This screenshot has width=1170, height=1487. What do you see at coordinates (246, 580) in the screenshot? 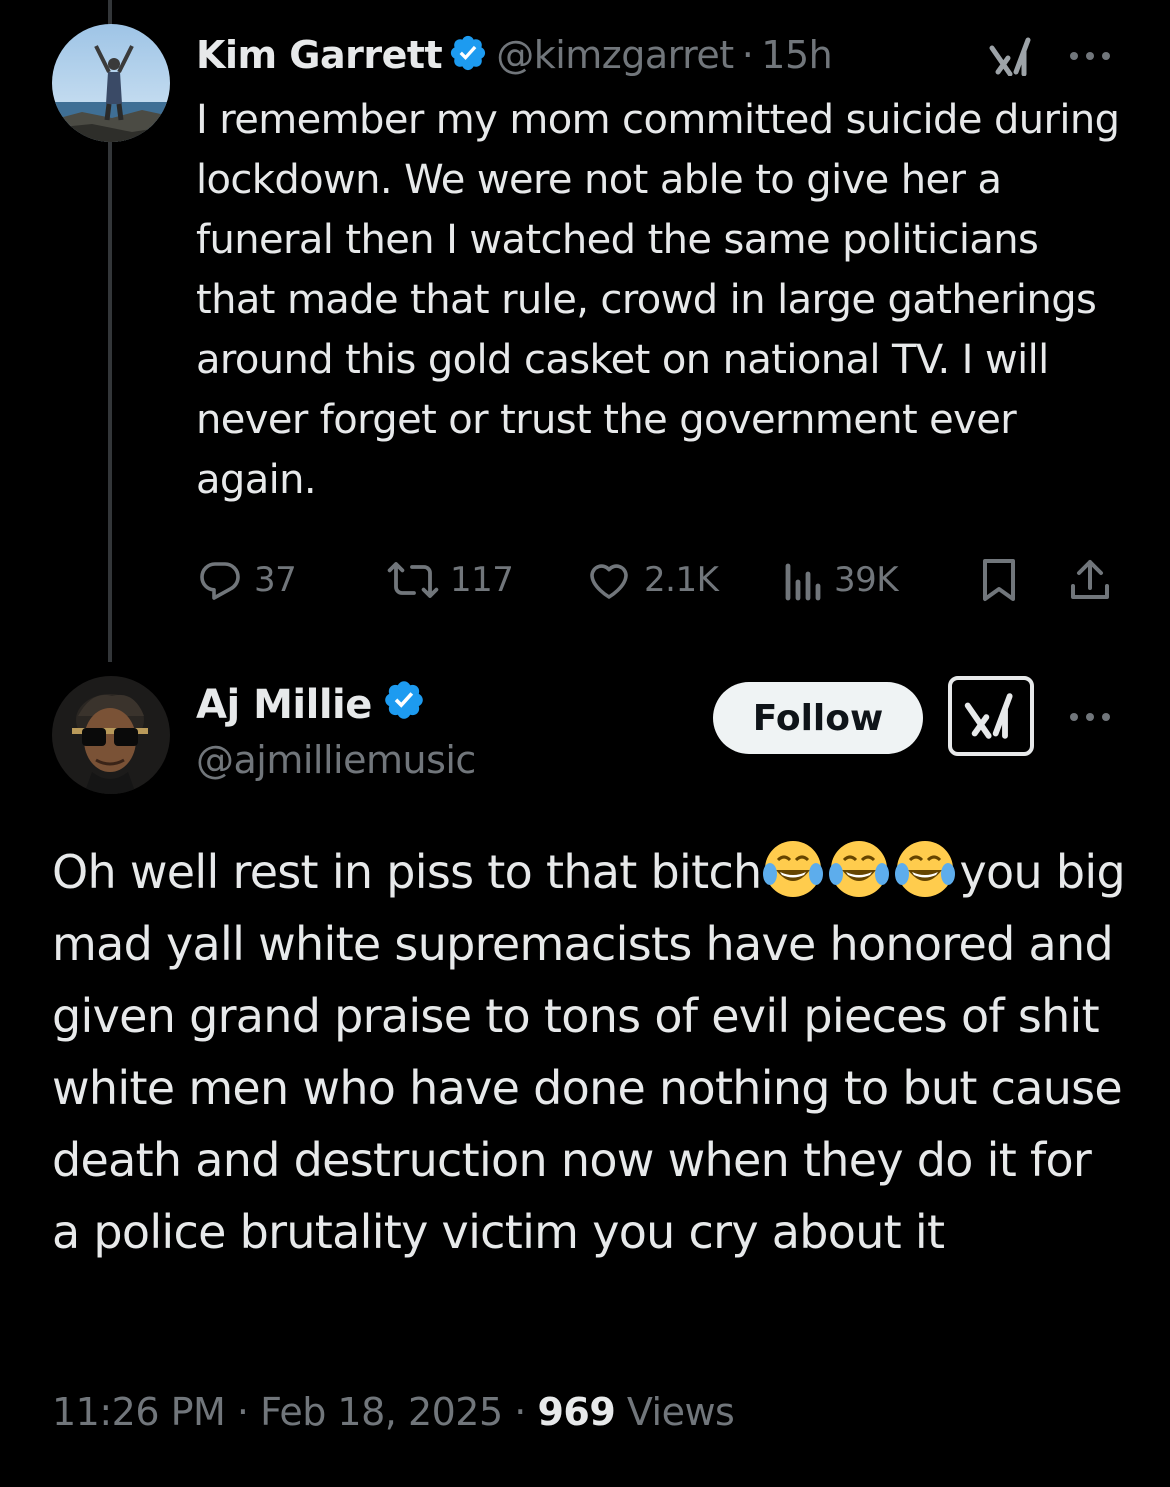
I see `reply-button: 37` at bounding box center [246, 580].